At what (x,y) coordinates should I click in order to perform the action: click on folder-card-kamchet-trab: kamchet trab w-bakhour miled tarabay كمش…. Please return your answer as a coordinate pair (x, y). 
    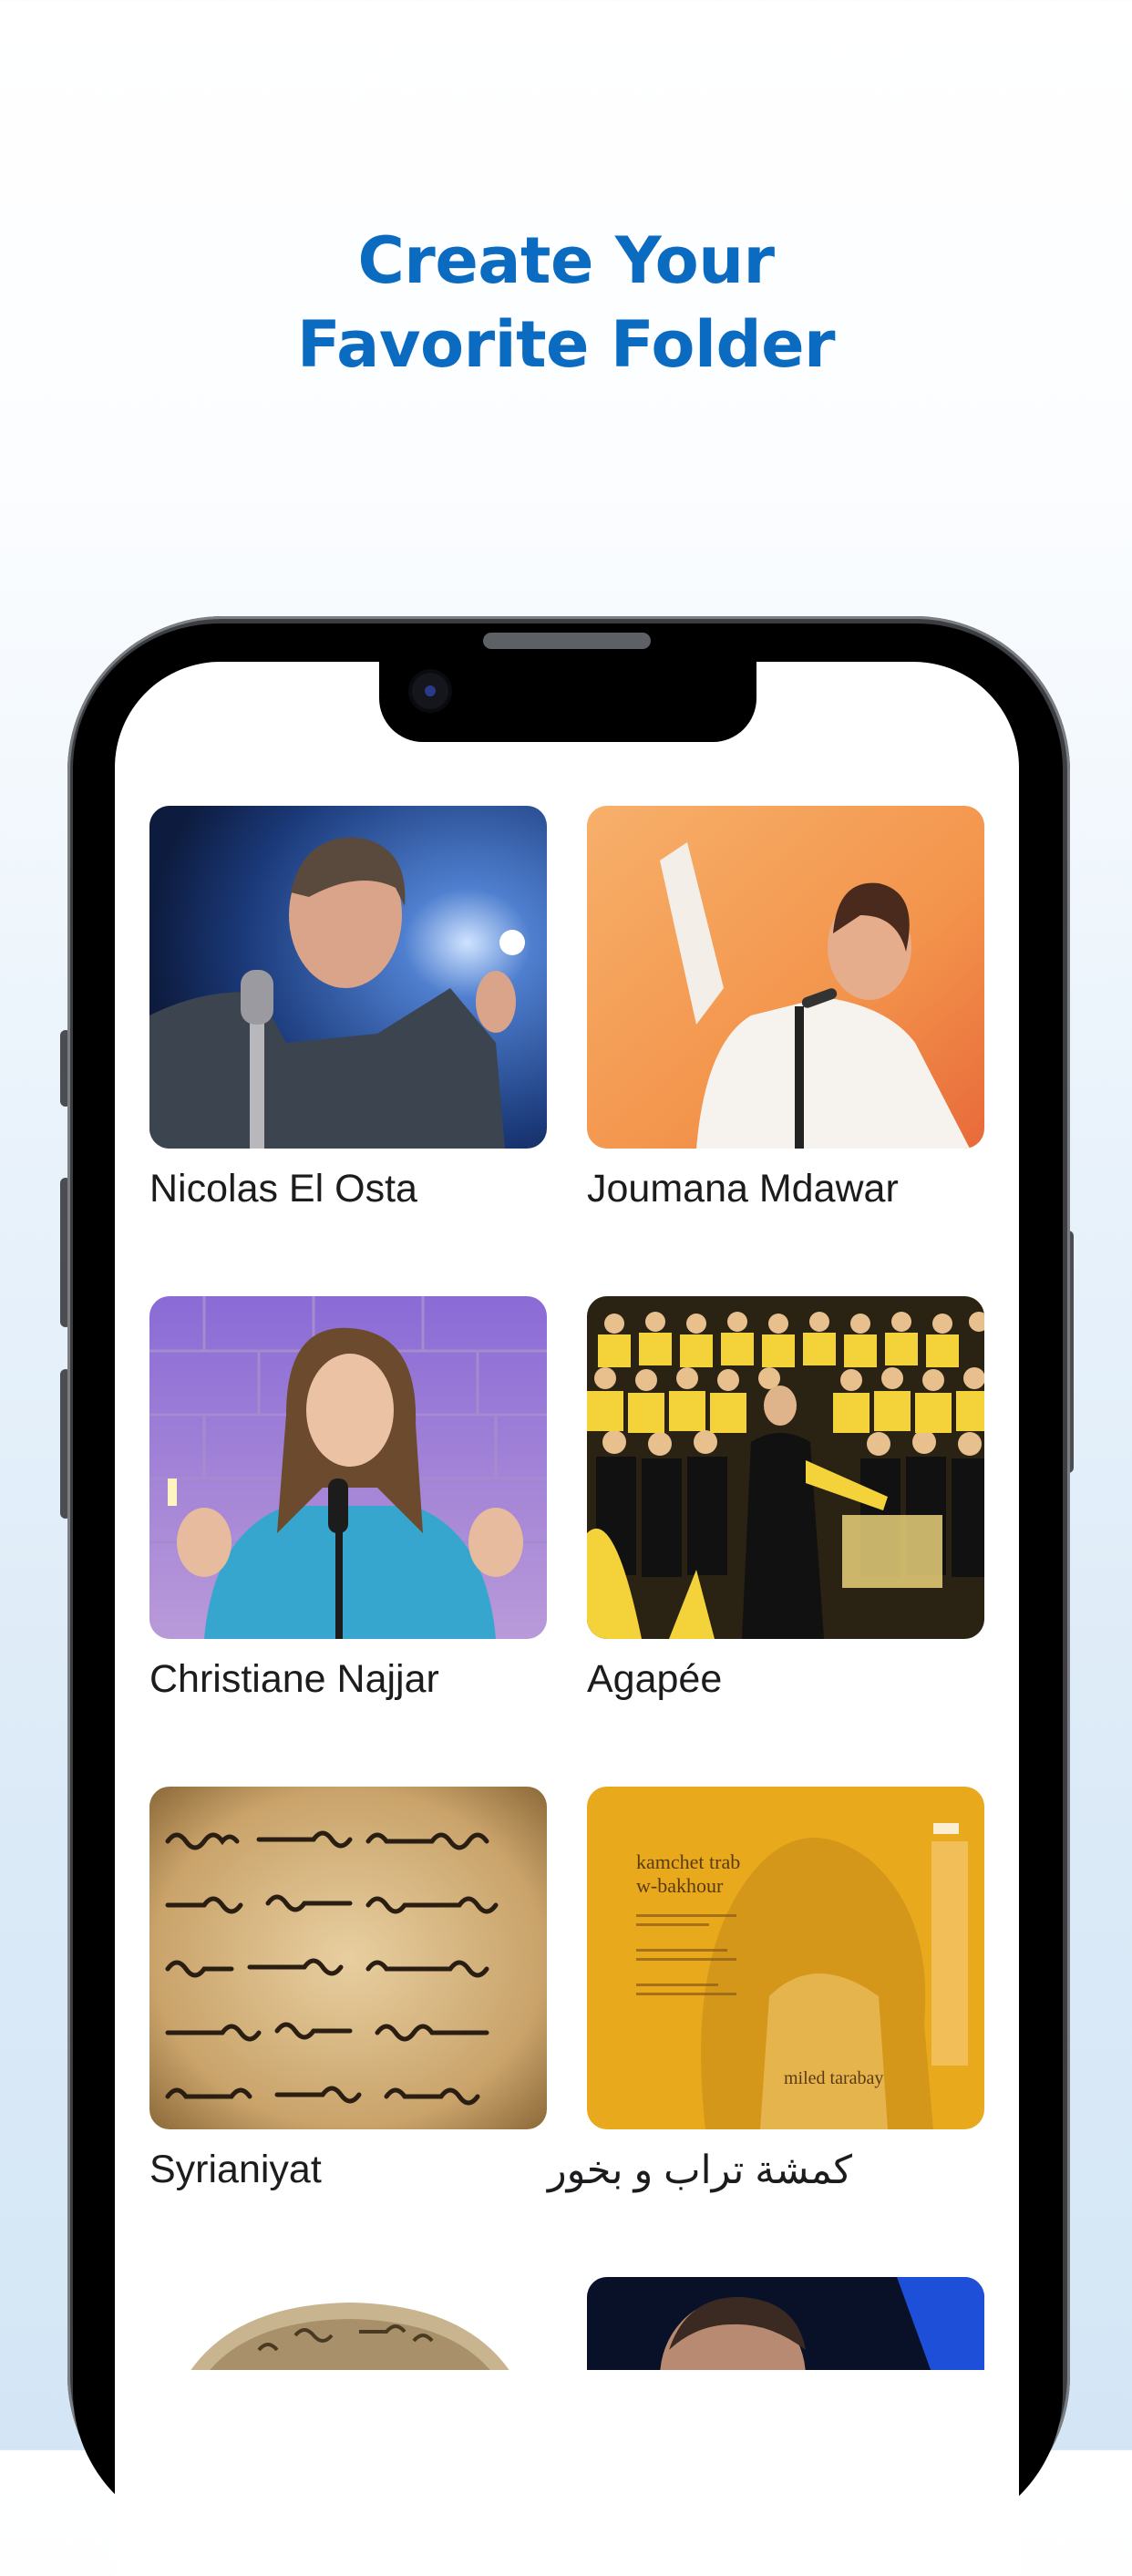
    Looking at the image, I should click on (766, 1990).